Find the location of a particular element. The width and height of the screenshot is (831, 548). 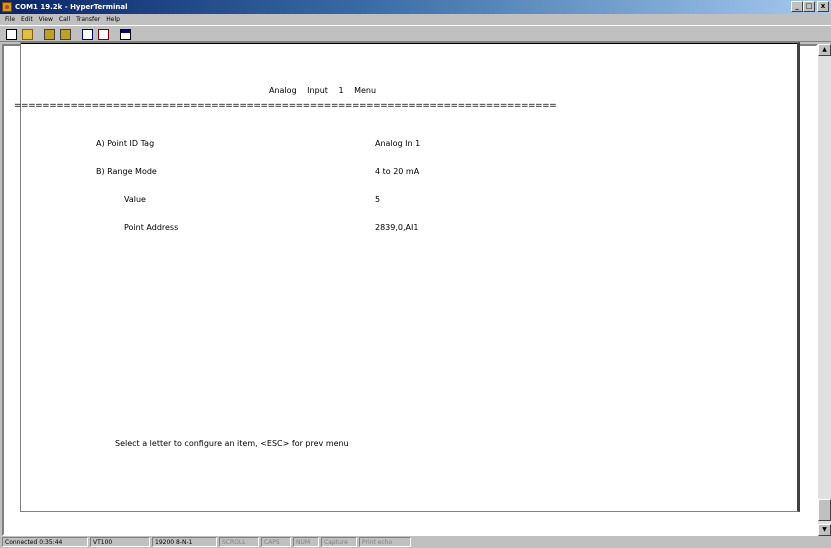

value-label: Value is located at coordinates (135, 199).